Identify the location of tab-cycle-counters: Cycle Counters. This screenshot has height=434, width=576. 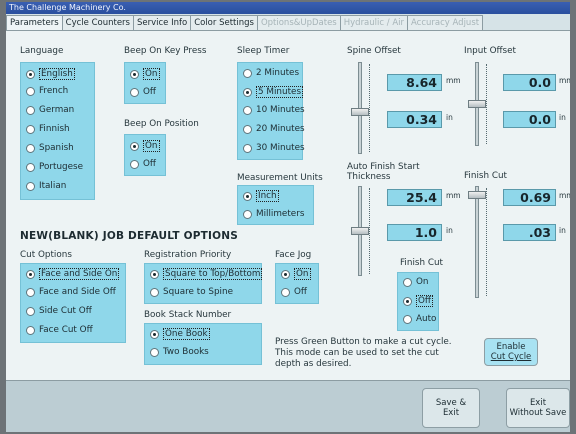
(97, 22).